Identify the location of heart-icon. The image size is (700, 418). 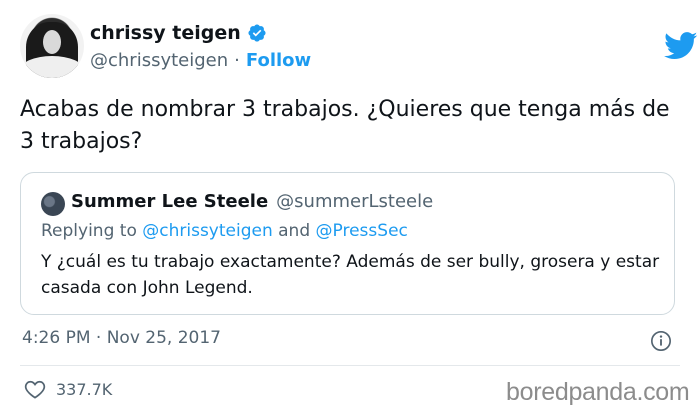
(35, 389).